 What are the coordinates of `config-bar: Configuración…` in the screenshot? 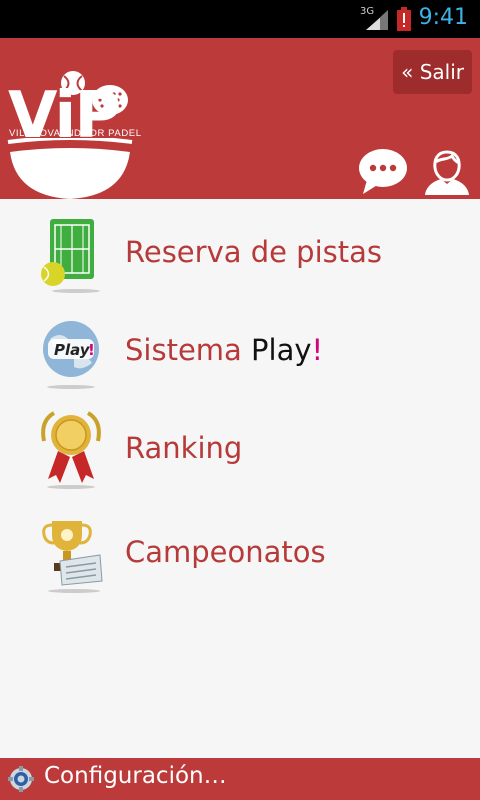 It's located at (240, 779).